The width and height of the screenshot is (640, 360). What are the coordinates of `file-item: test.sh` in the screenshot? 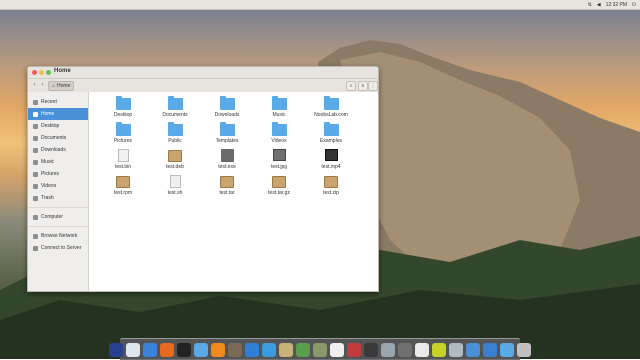 It's located at (175, 186).